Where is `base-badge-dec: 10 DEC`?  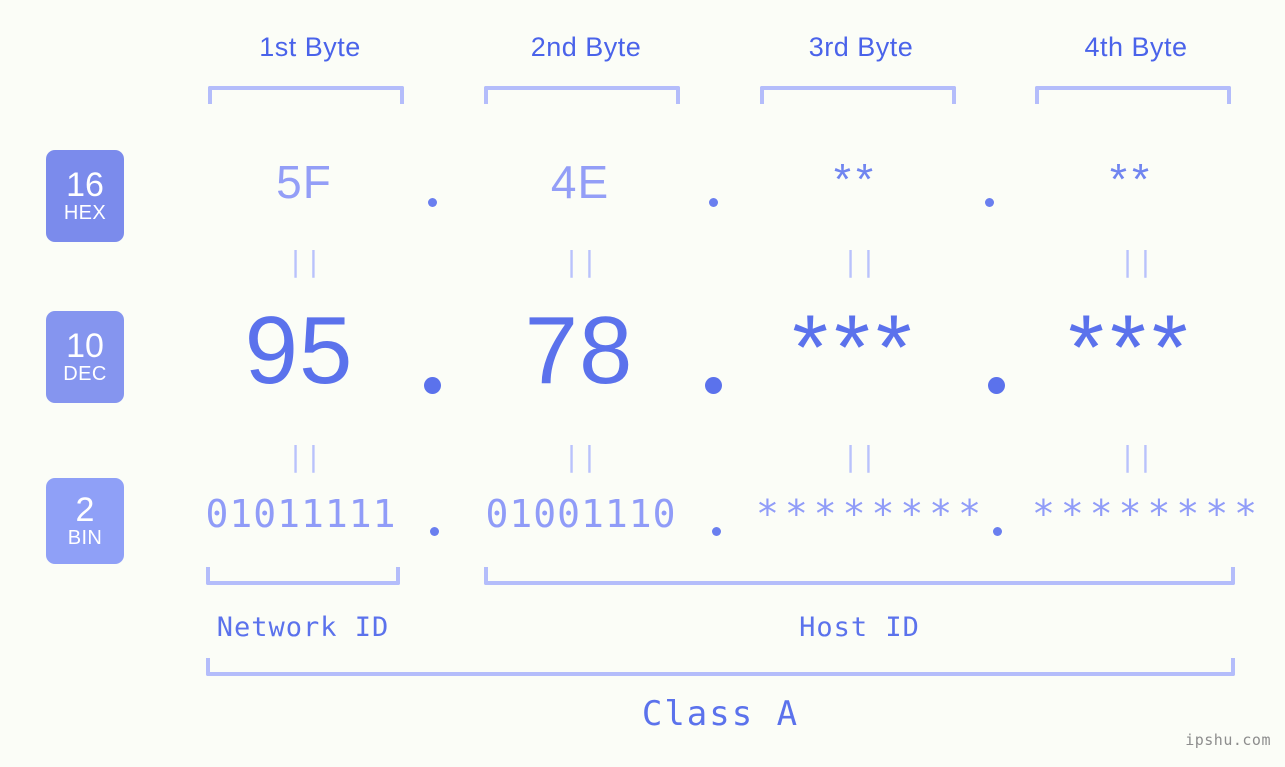
base-badge-dec: 10 DEC is located at coordinates (85, 357).